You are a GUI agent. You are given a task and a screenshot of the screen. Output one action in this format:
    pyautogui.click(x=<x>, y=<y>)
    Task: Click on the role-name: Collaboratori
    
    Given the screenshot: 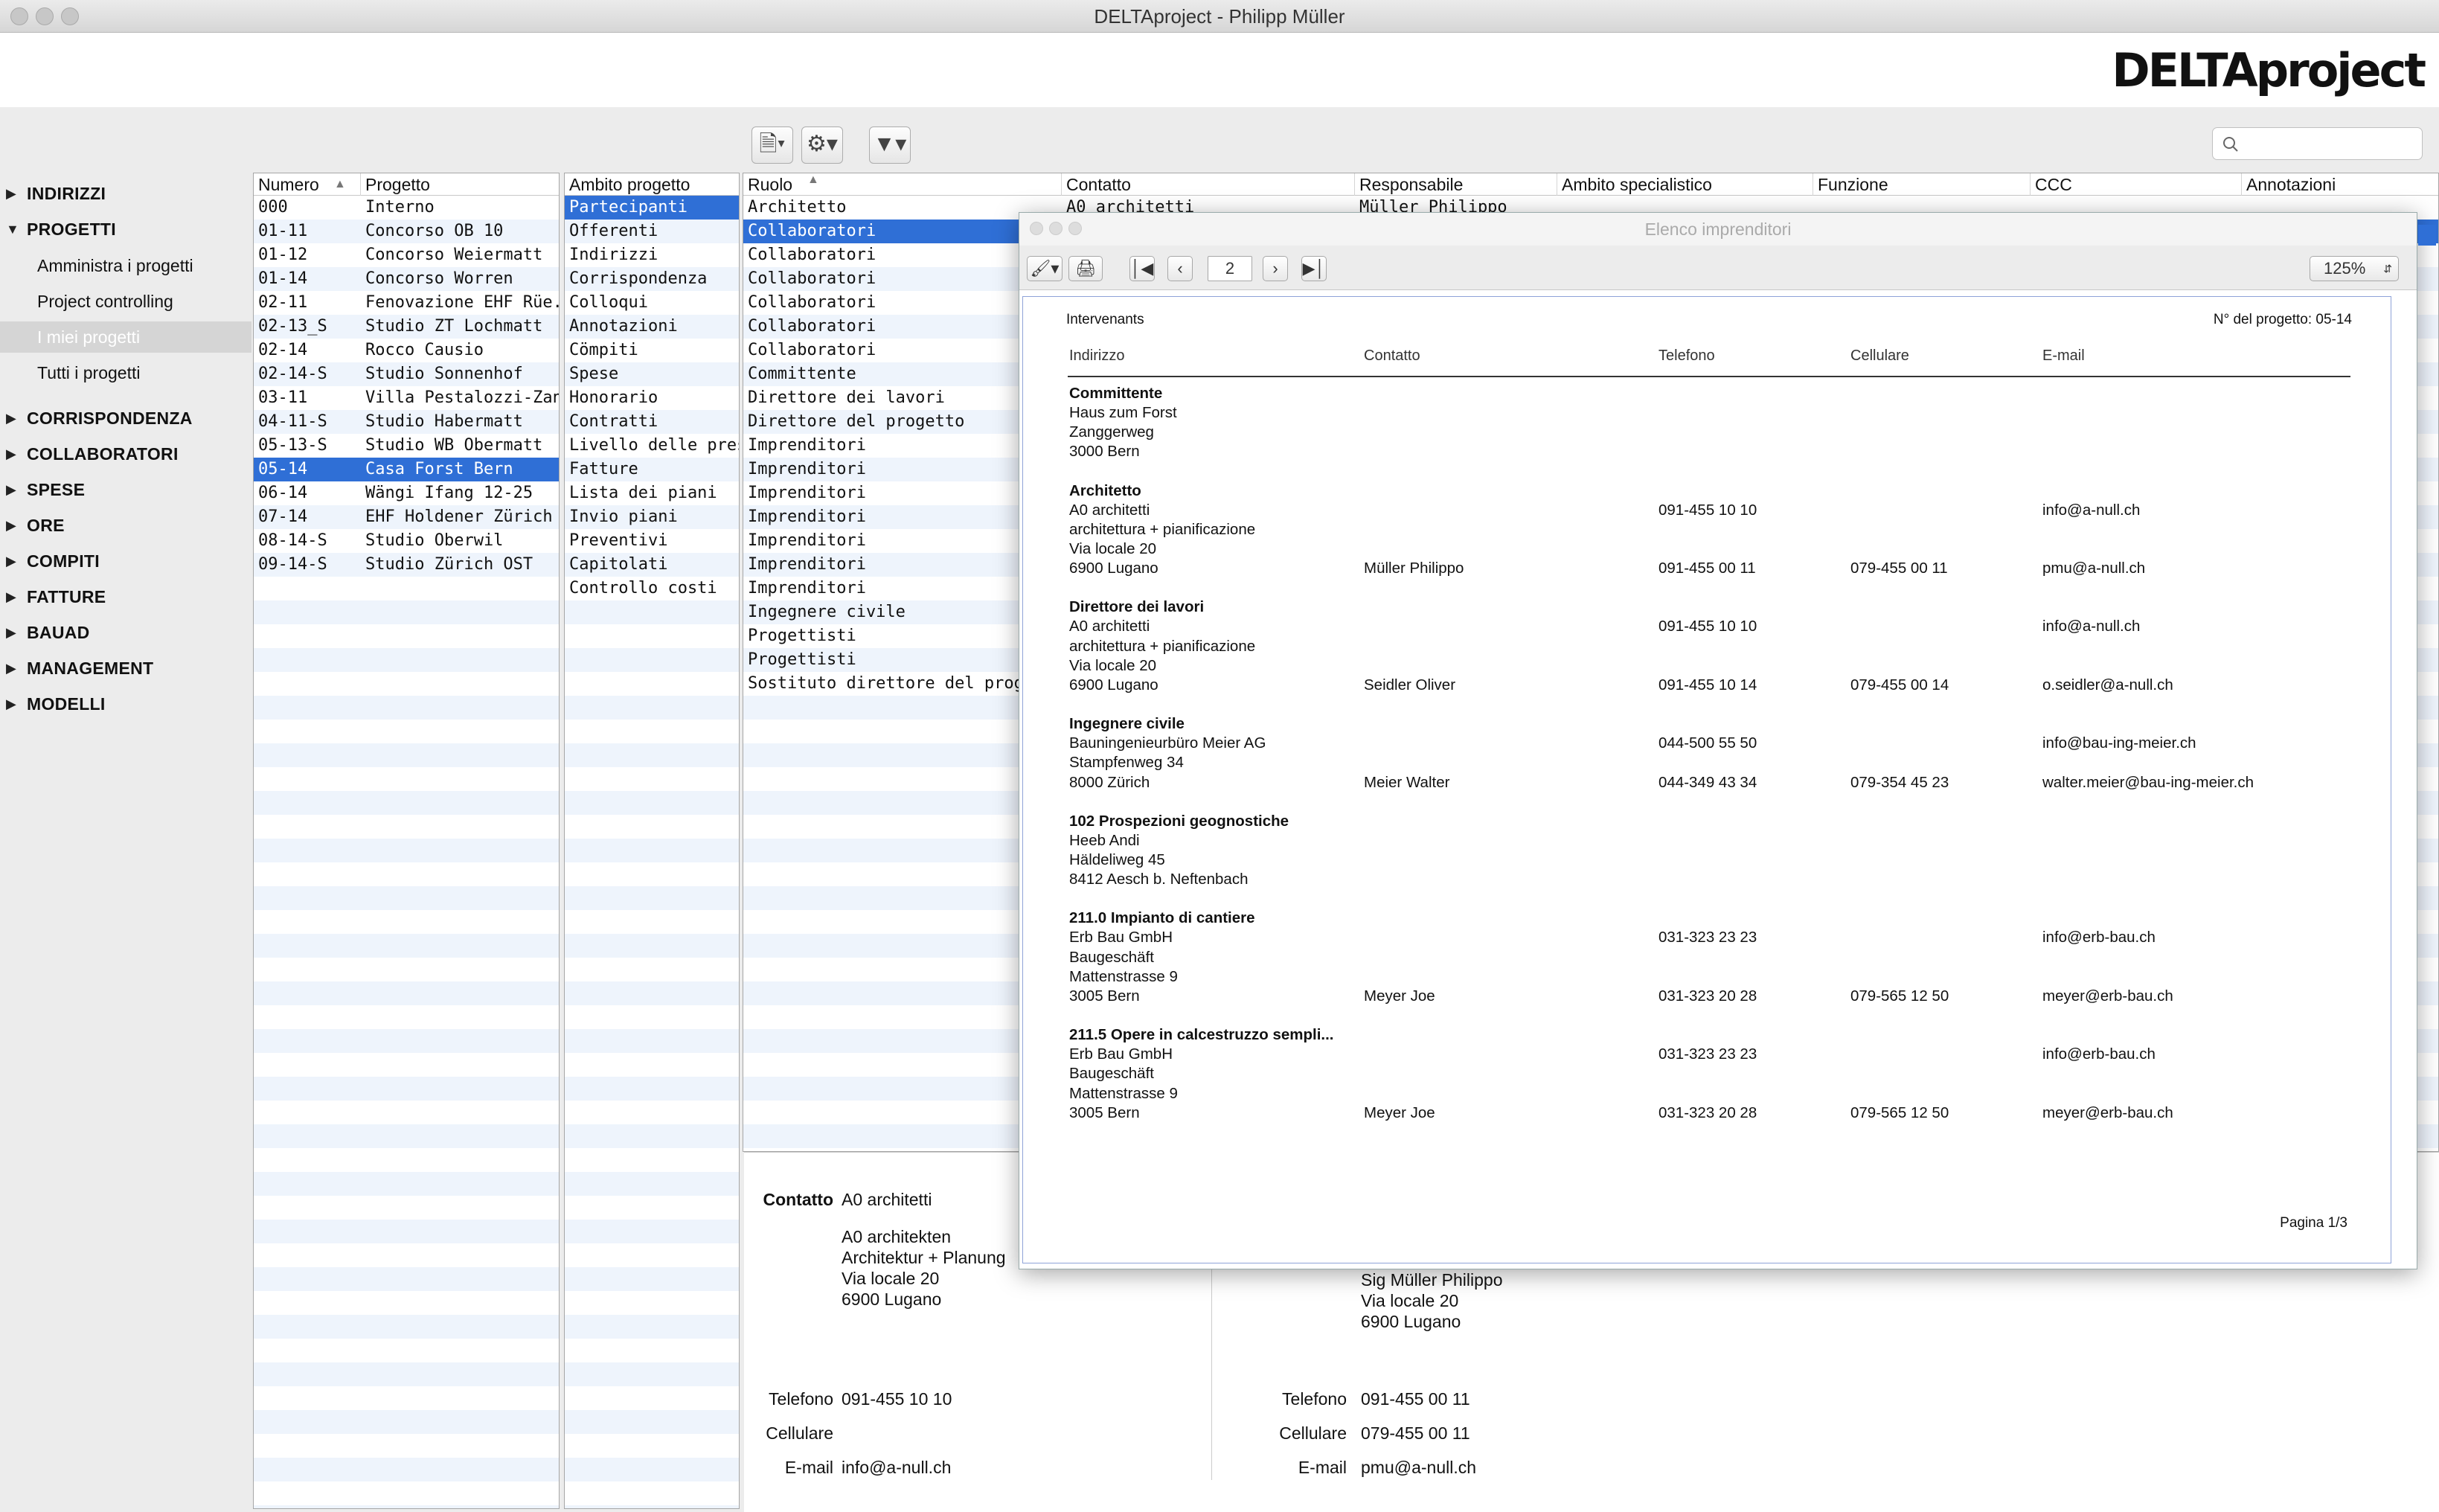 What is the action you would take?
    pyautogui.click(x=812, y=302)
    